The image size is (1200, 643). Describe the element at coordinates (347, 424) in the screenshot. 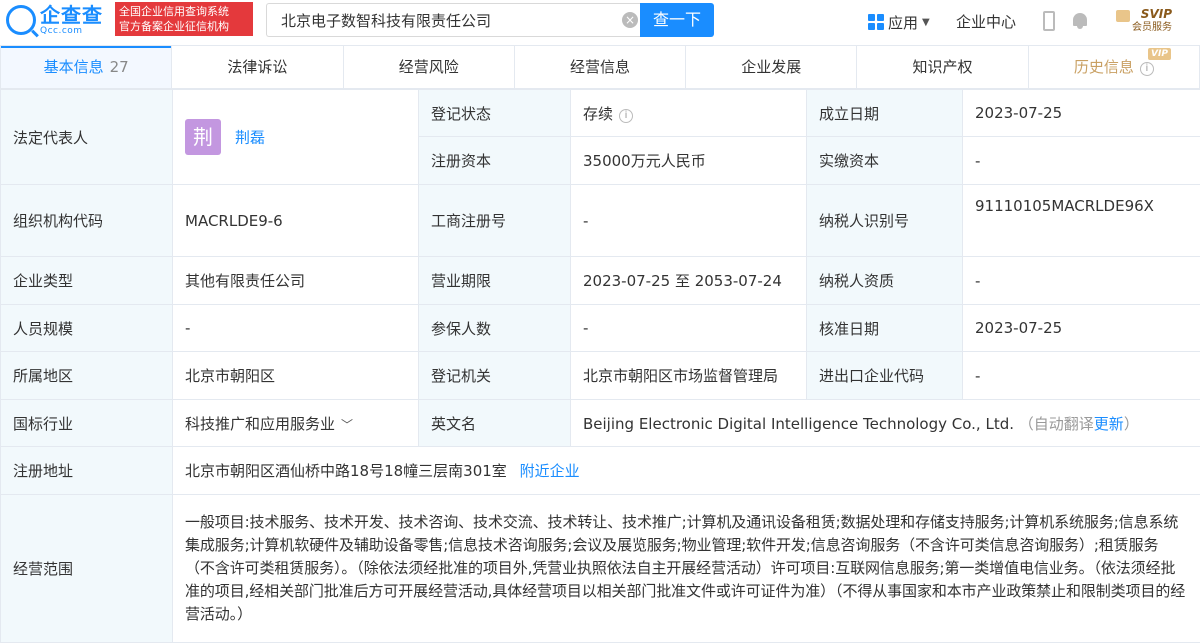

I see `chevron-down-icon: ﹀` at that location.